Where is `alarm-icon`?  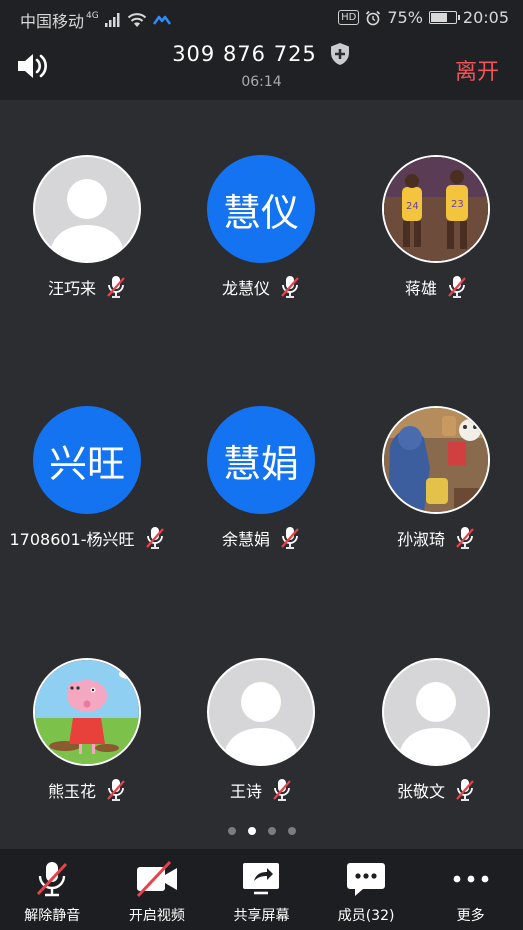
alarm-icon is located at coordinates (373, 17).